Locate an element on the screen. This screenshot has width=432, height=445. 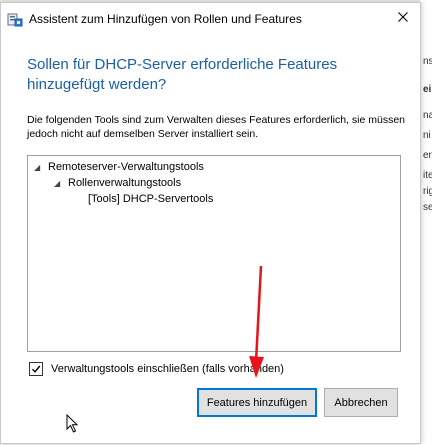
background-text: ns is located at coordinates (427, 61).